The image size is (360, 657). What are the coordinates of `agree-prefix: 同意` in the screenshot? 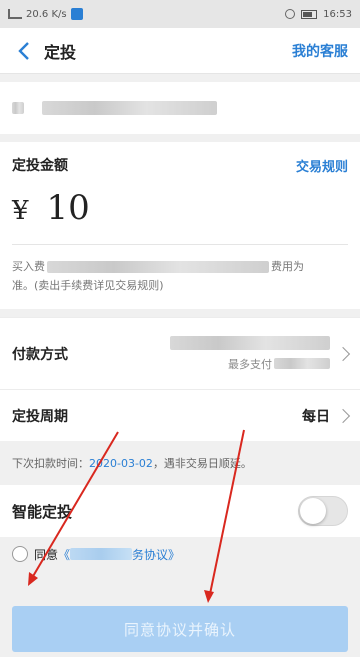 It's located at (46, 554).